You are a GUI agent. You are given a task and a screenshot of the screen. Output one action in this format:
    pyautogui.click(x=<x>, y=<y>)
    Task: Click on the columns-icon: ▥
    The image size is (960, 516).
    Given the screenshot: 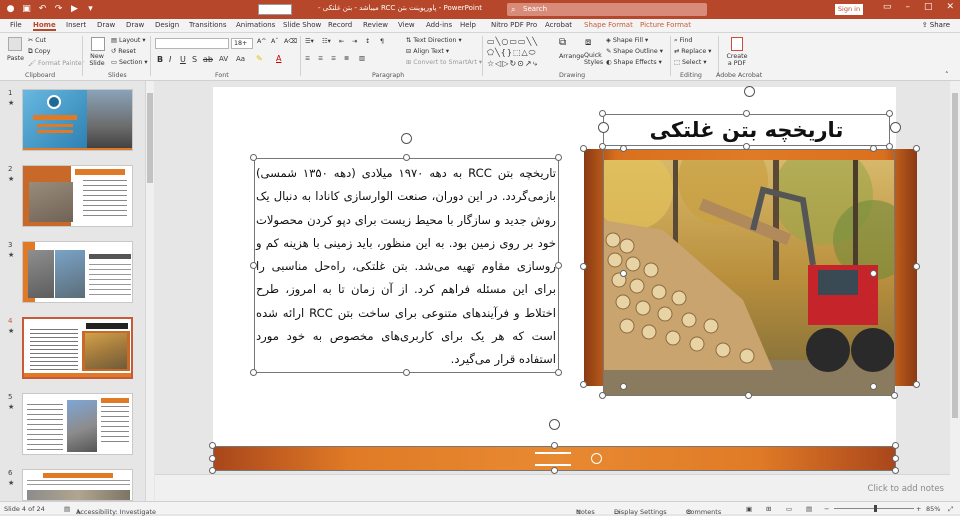 What is the action you would take?
    pyautogui.click(x=362, y=58)
    